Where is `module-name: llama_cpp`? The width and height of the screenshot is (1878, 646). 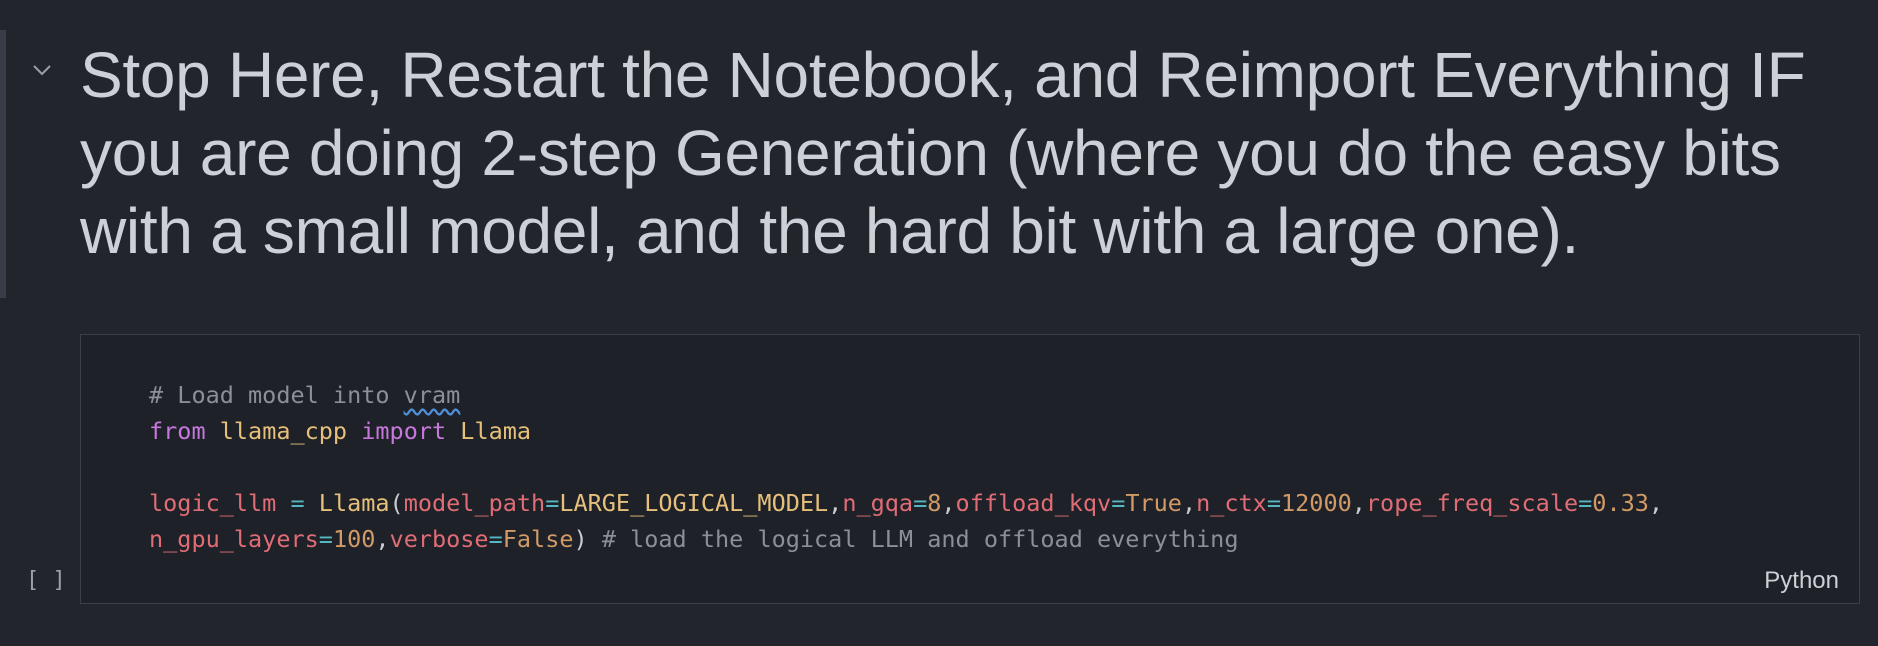 module-name: llama_cpp is located at coordinates (283, 431).